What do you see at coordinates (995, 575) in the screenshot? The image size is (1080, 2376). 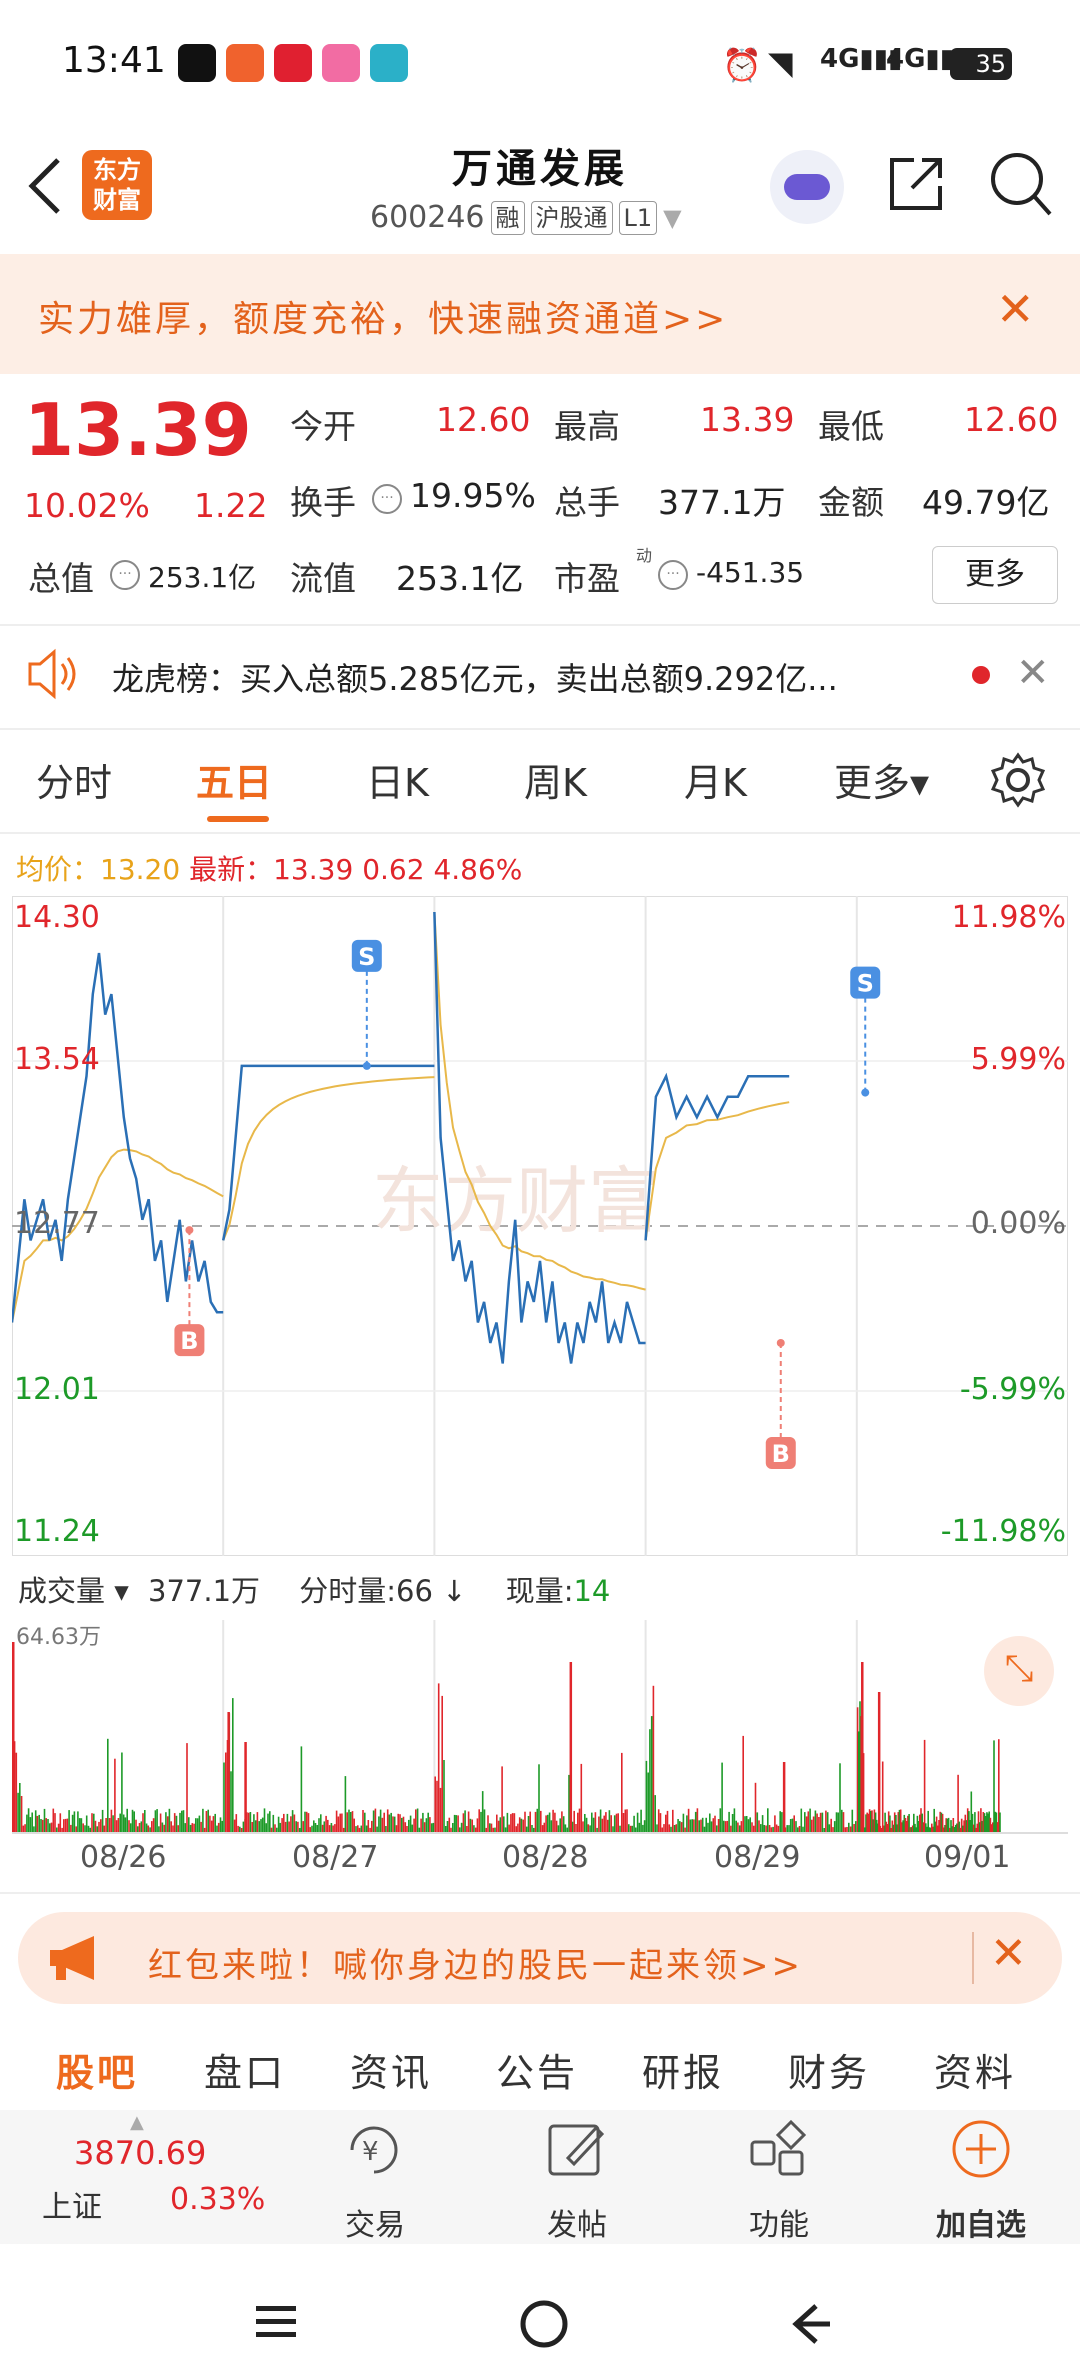 I see `more-button: 更多` at bounding box center [995, 575].